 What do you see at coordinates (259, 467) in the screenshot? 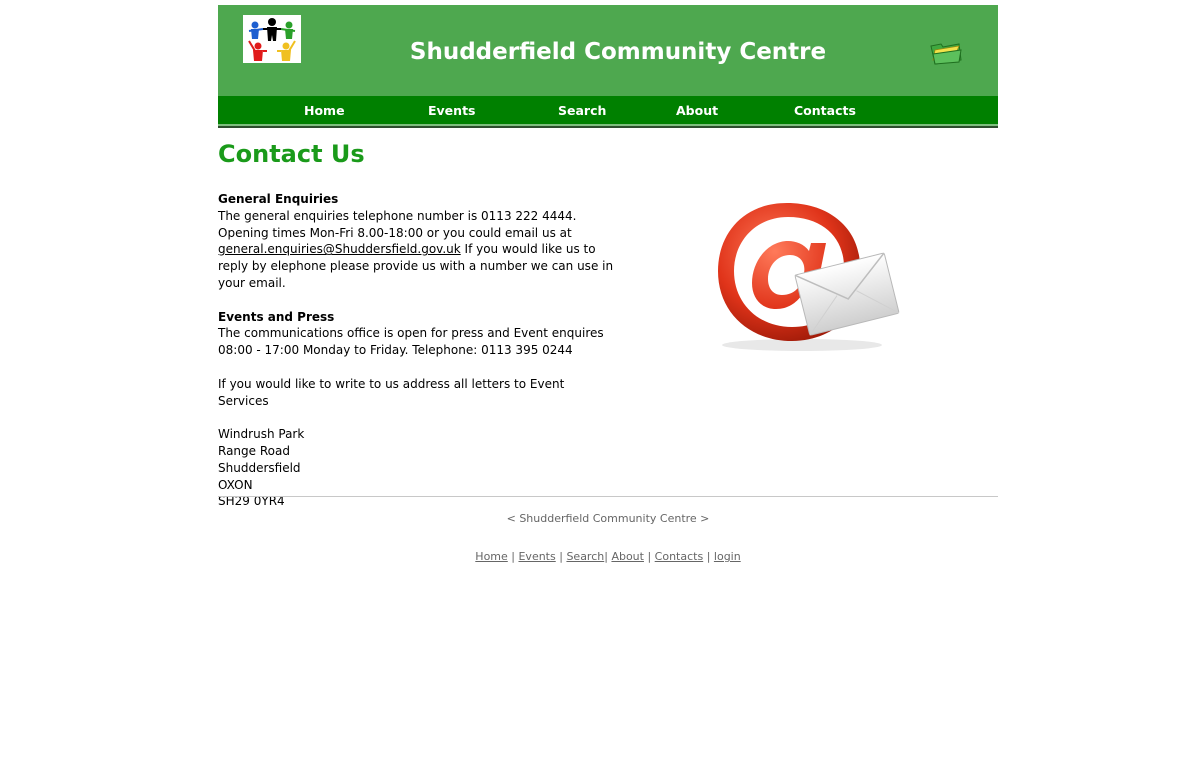
I see `address-line-3: Shuddersfield` at bounding box center [259, 467].